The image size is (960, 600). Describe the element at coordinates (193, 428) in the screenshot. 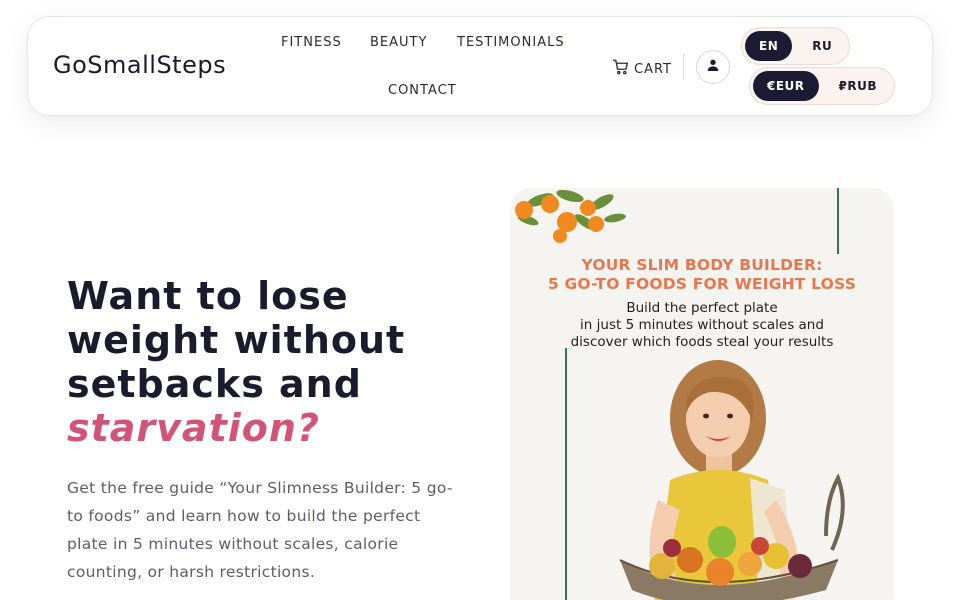

I see `hero-title-accent: starvation?` at that location.